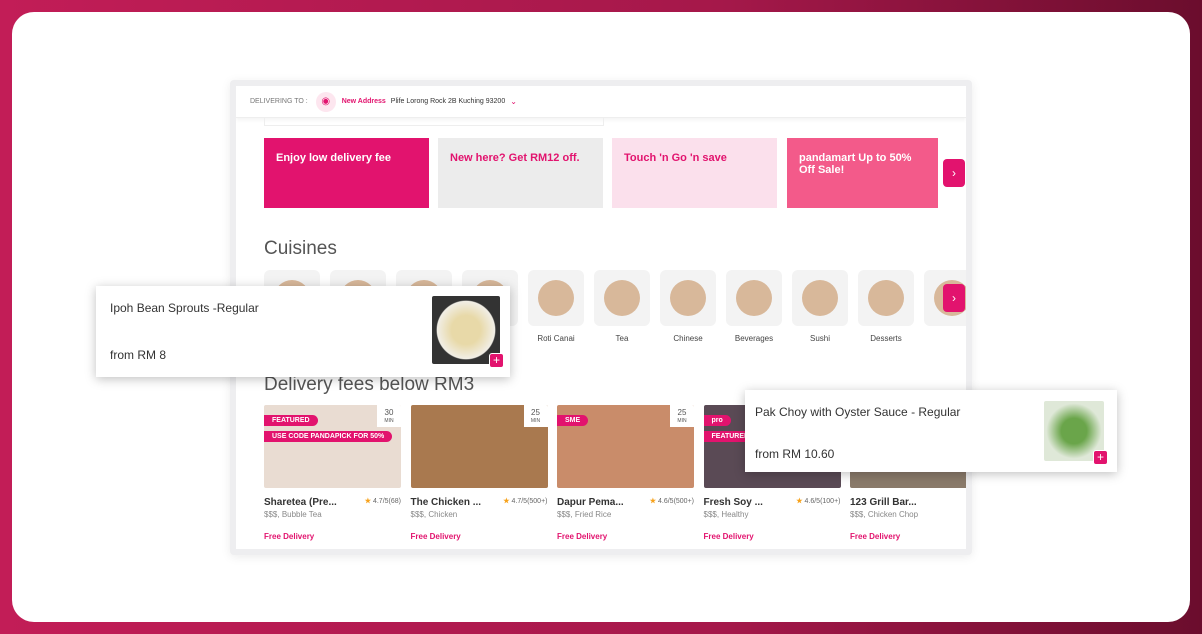 This screenshot has height=634, width=1202. What do you see at coordinates (279, 101) in the screenshot?
I see `delivering-to-label: DELIVERING TO :` at bounding box center [279, 101].